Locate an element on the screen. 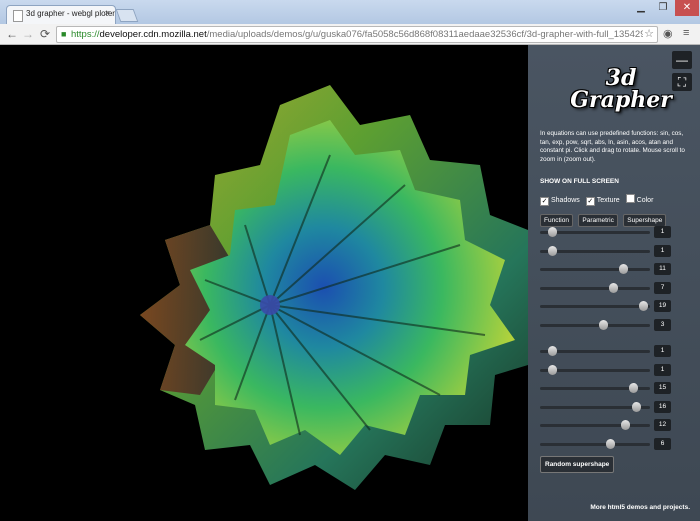  show-fullscreen-link: SHOW ON FULL SCREEN is located at coordinates (579, 181).